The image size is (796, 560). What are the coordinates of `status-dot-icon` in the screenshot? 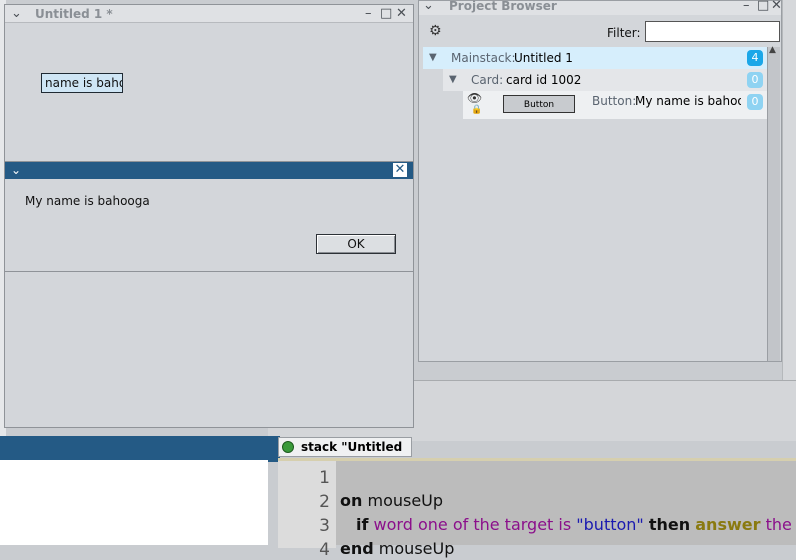 It's located at (288, 447).